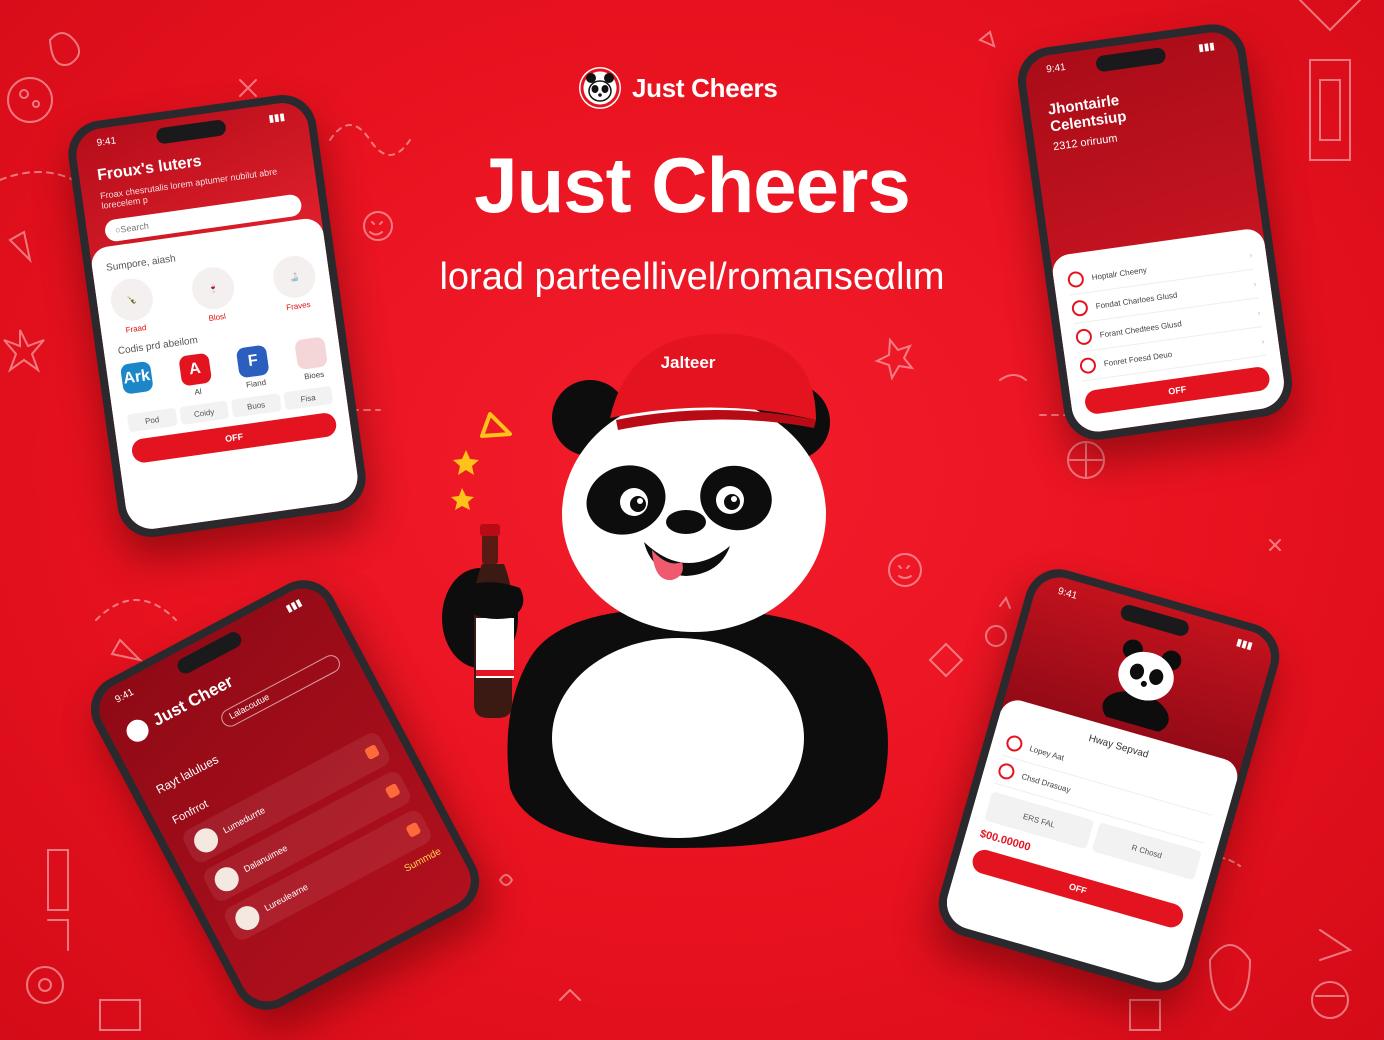  Describe the element at coordinates (256, 383) in the screenshot. I see `payment-label: Fiand` at that location.